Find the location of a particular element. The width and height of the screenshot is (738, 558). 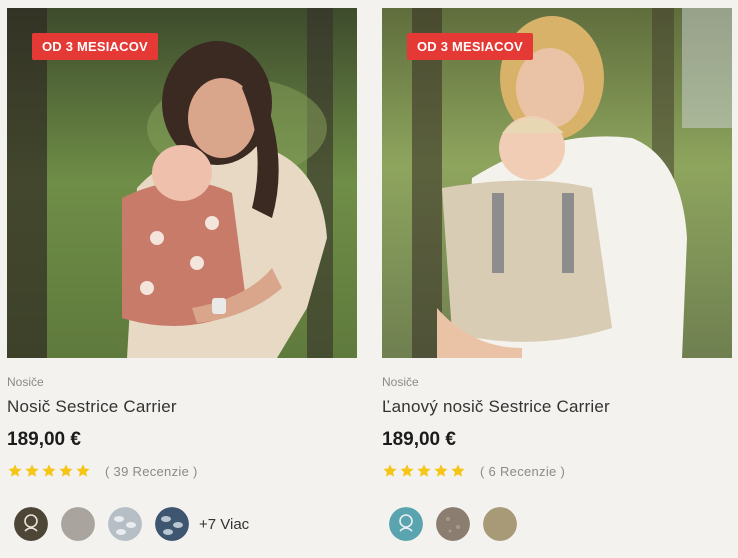

color-swatches: +7 Viac is located at coordinates (131, 524).